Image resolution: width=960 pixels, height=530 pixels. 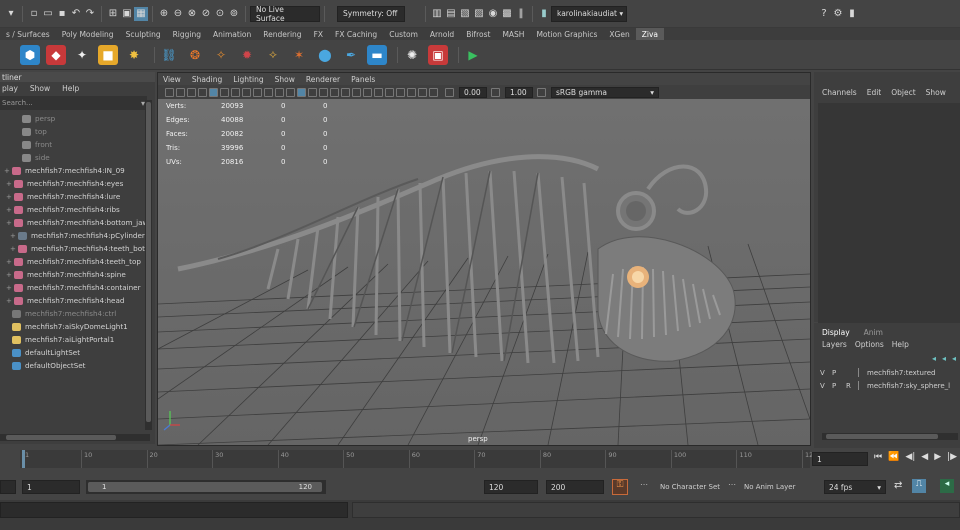 What do you see at coordinates (893, 457) in the screenshot?
I see `step-back-key-icon: ⏪` at bounding box center [893, 457].